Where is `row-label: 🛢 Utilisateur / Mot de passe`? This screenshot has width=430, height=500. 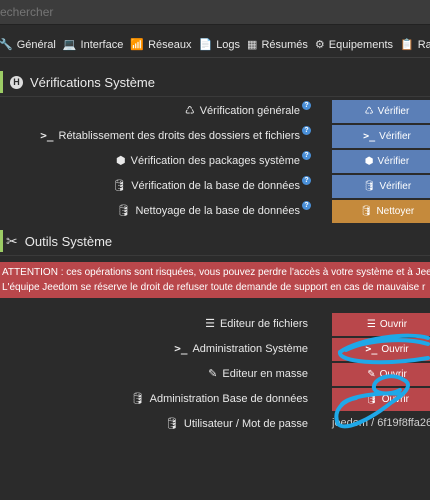 row-label: 🛢 Utilisateur / Mot de passe is located at coordinates (236, 424).